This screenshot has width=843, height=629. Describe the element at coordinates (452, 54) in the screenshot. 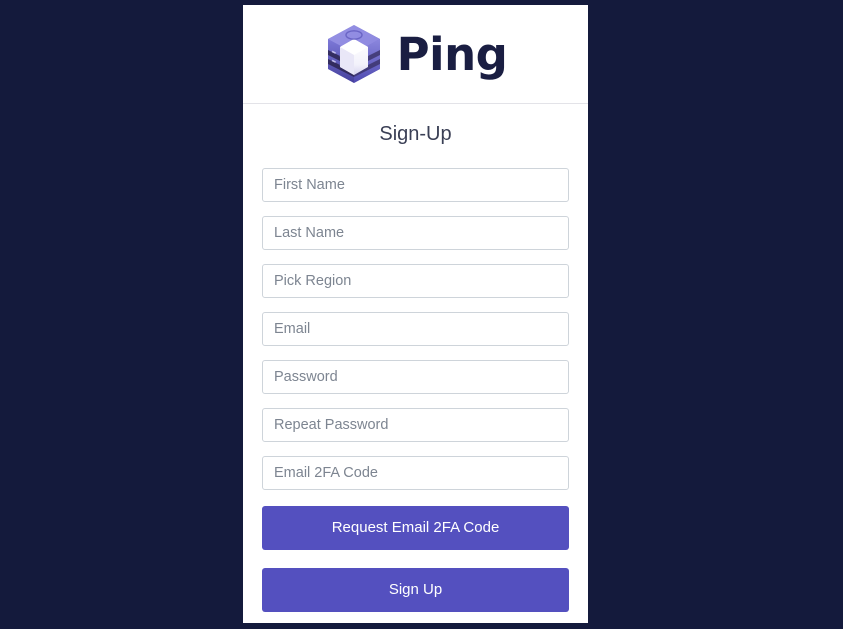

I see `brand-name: Ping` at that location.